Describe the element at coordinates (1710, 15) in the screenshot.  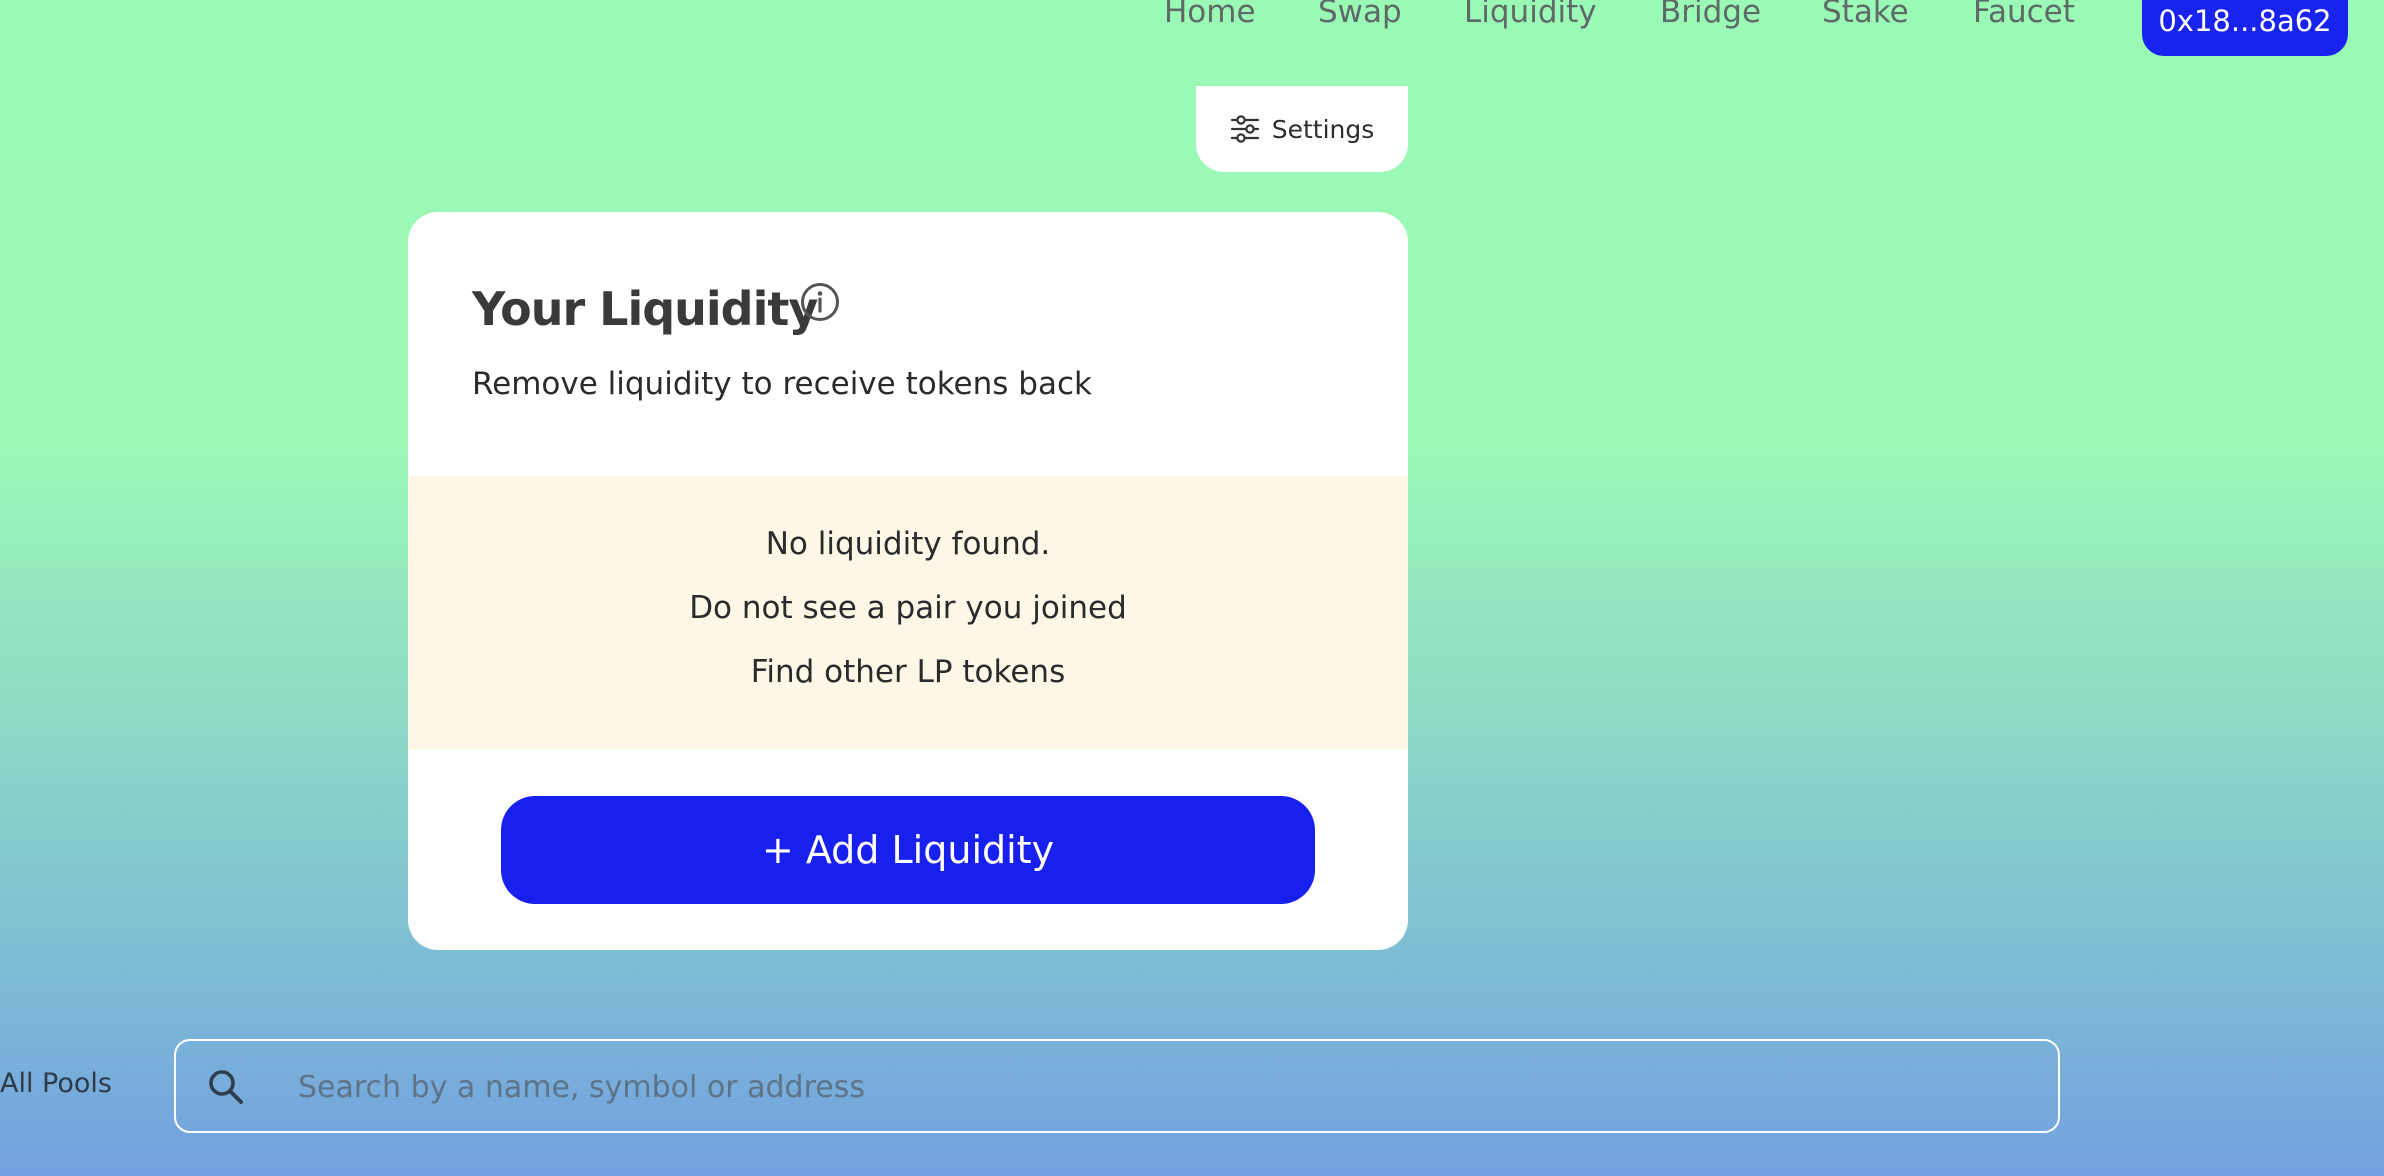
I see `nav-link-bridge: Bridge` at that location.